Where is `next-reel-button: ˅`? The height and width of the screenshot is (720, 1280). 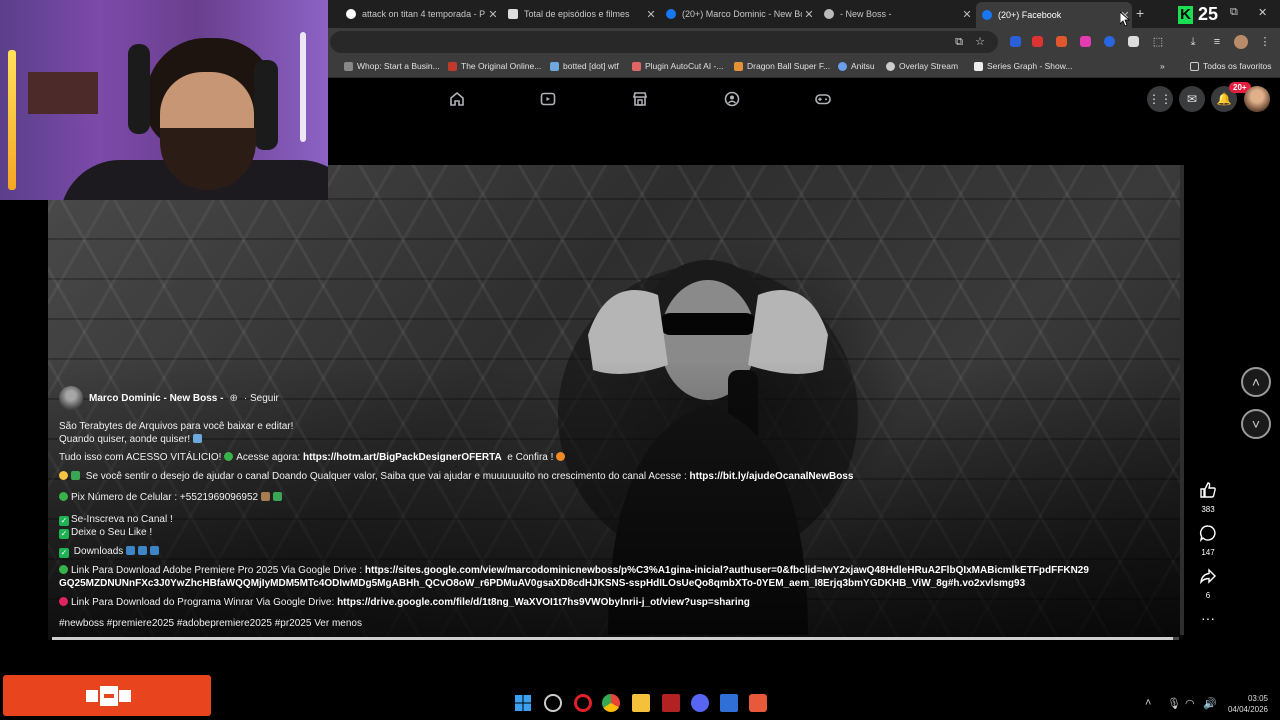
next-reel-button: ˅ is located at coordinates (1256, 424).